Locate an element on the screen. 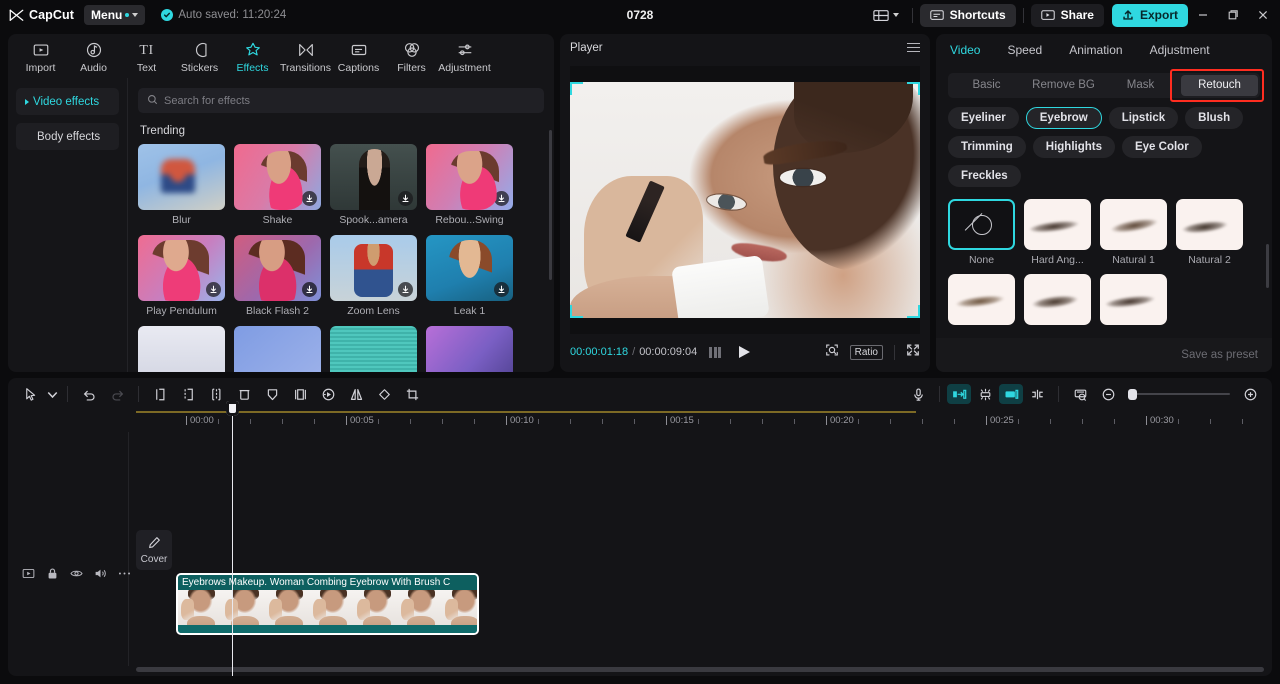 The width and height of the screenshot is (1280, 684). effect-item: Play Pendulum is located at coordinates (181, 276).